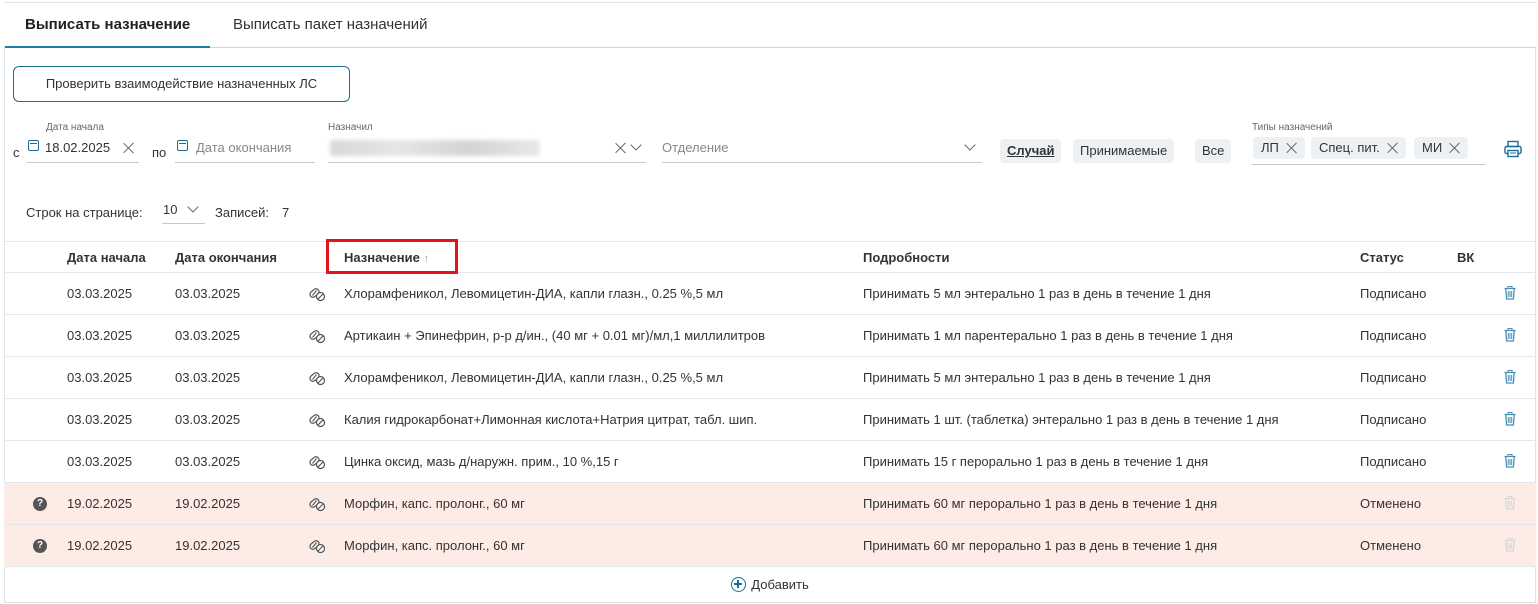 The image size is (1538, 604). I want to click on end-date-input: Дата окончания, so click(243, 147).